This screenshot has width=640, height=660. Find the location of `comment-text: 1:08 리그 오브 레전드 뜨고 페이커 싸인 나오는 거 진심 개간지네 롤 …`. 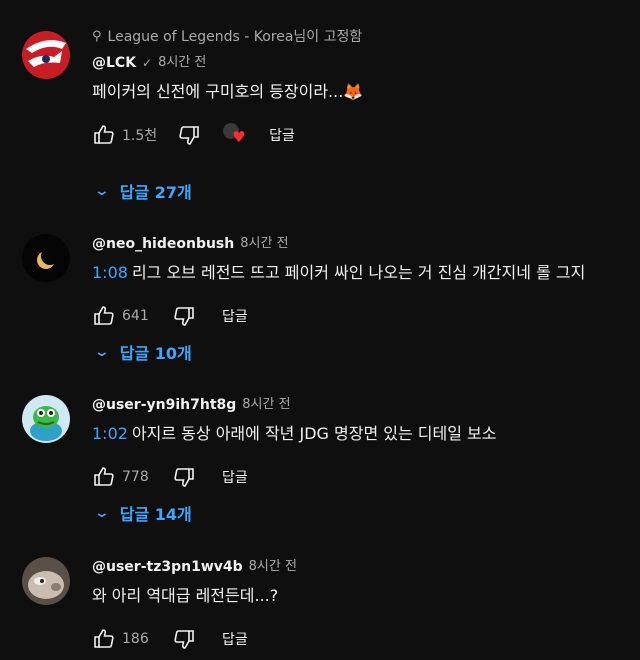

comment-text: 1:08 리그 오브 레전드 뜨고 페이커 싸인 나오는 거 진심 개간지네 롤 … is located at coordinates (366, 273).